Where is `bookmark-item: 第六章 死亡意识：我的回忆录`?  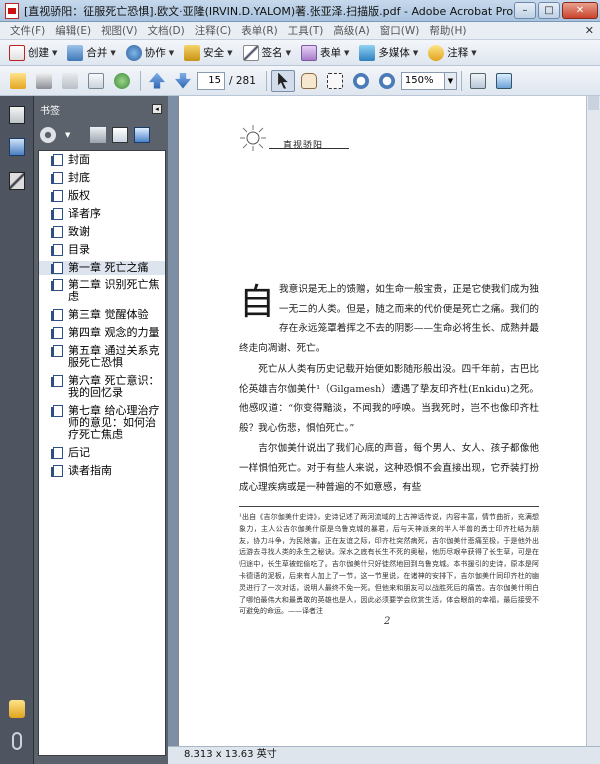
bookmark-item: 第六章 死亡意识：我的回忆录 is located at coordinates (102, 387).